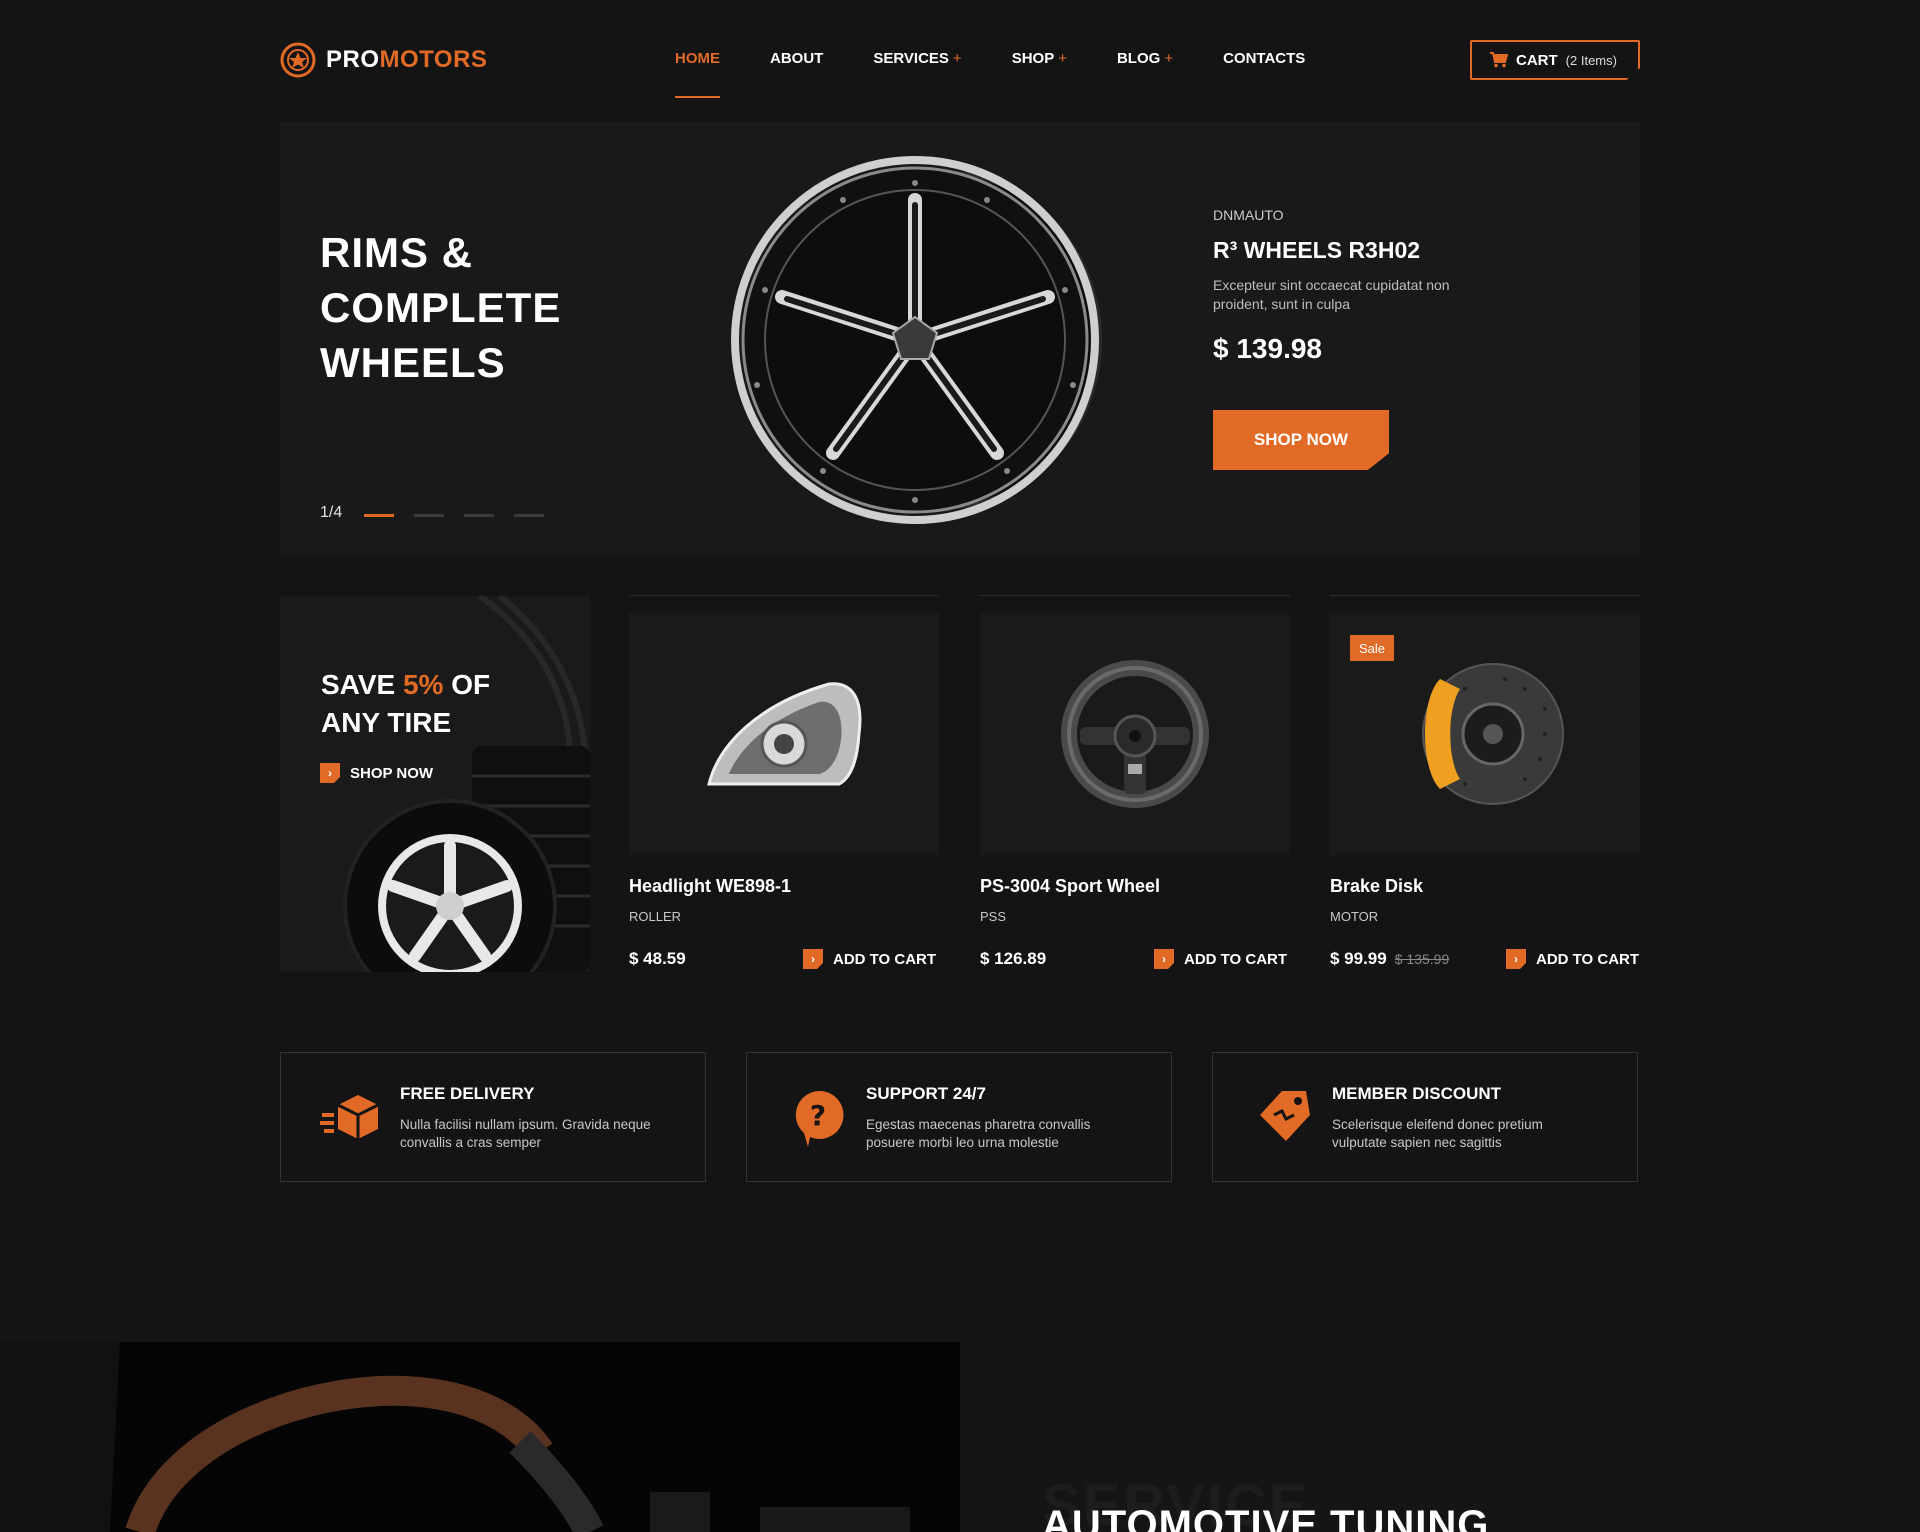 Image resolution: width=1920 pixels, height=1532 pixels. Describe the element at coordinates (710, 886) in the screenshot. I see `product-name: Headlight WE898-1` at that location.